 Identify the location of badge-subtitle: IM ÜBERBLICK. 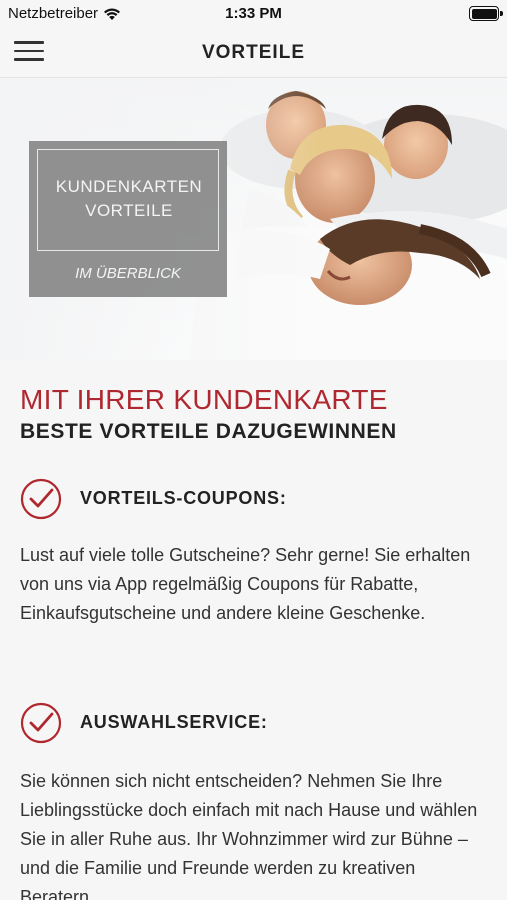
(128, 273).